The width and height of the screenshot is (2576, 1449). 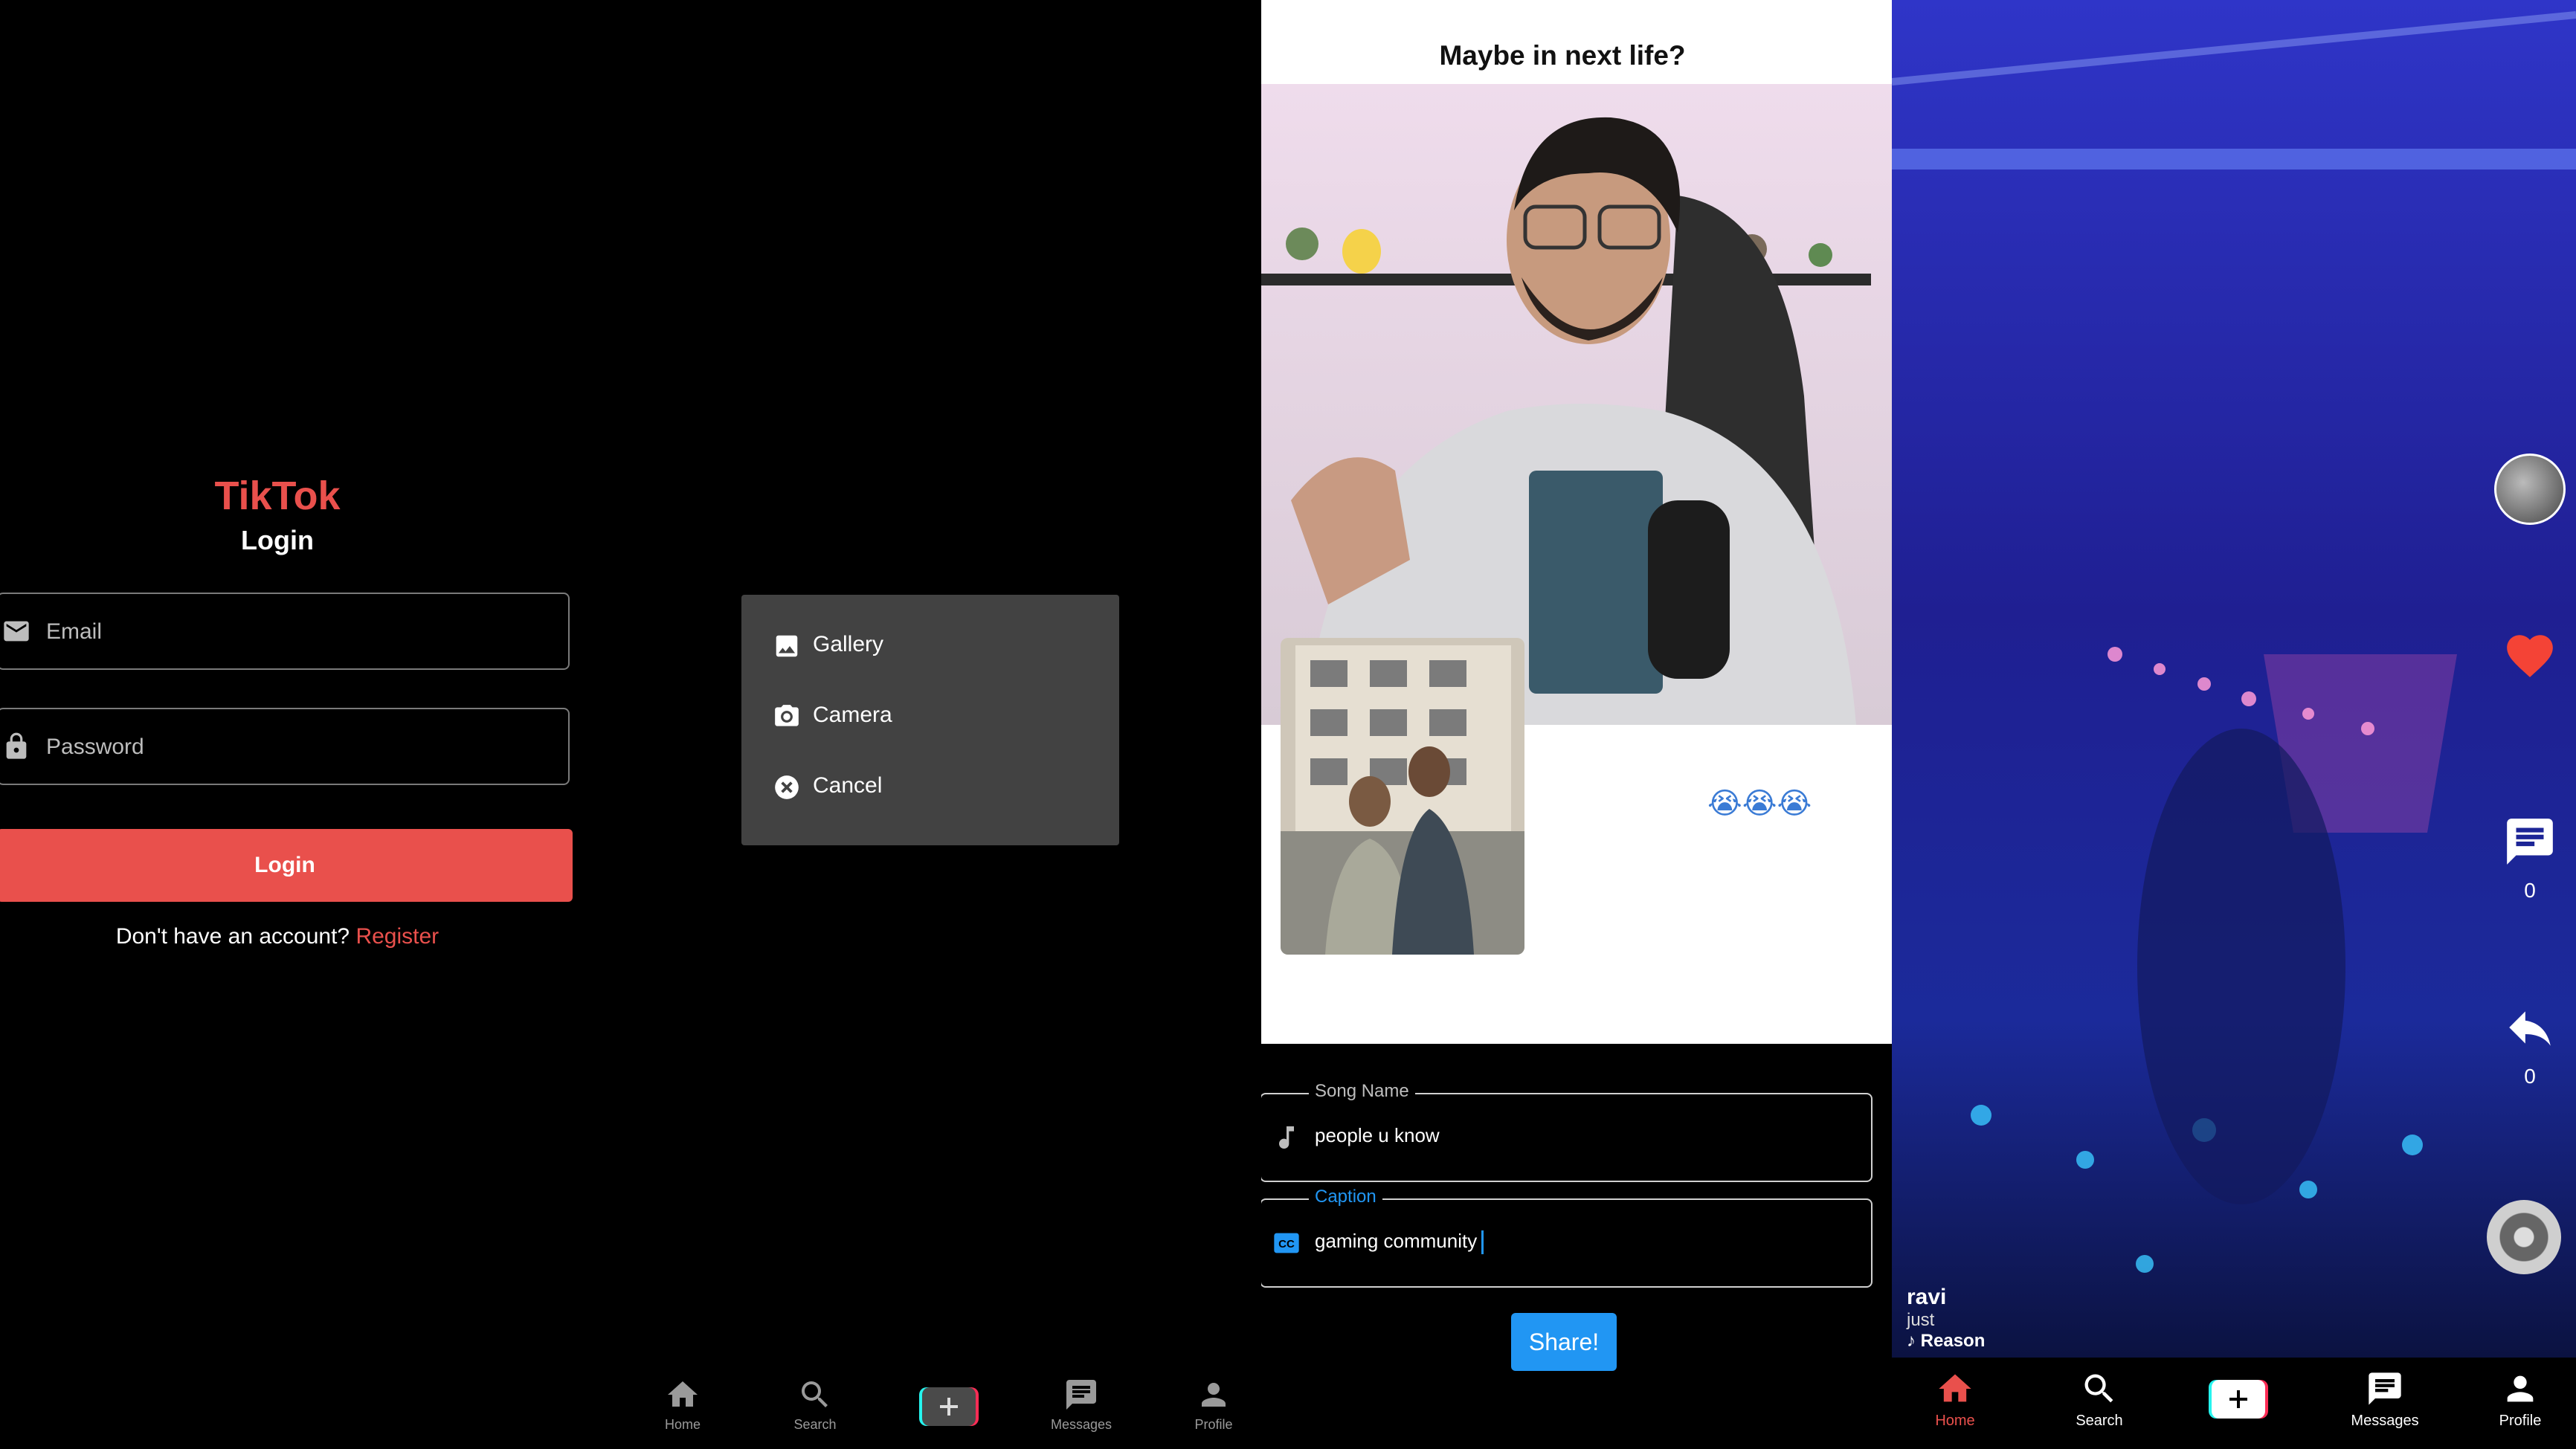 I want to click on video-thumbnail, so click(x=1576, y=404).